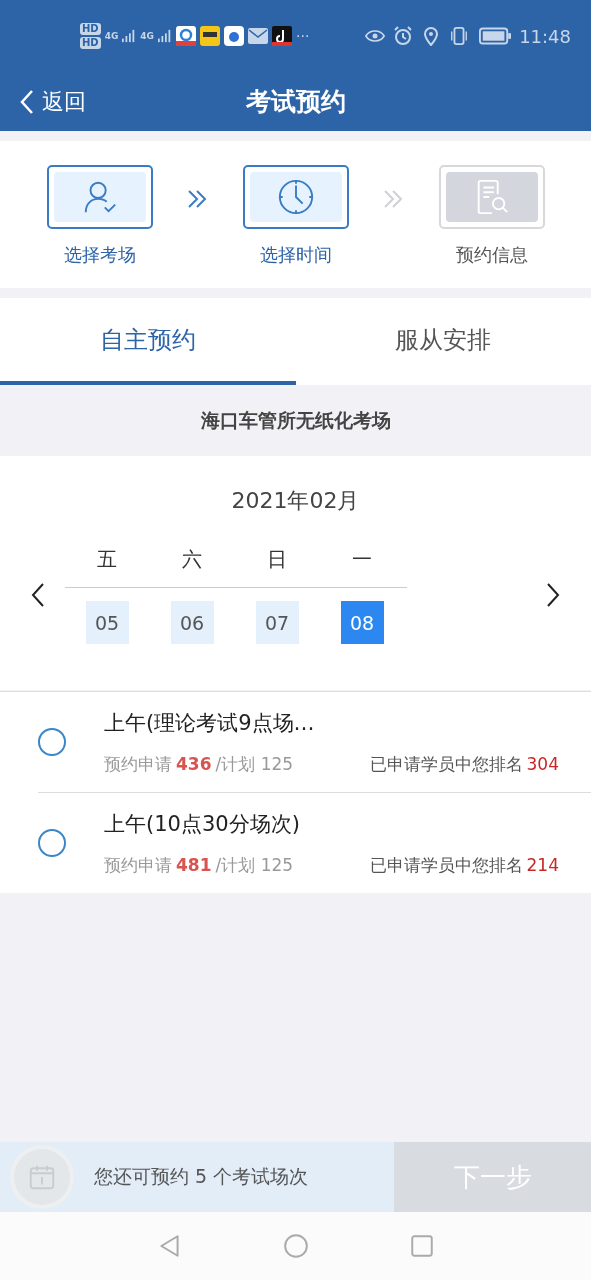 The width and height of the screenshot is (591, 1280). What do you see at coordinates (295, 102) in the screenshot?
I see `page-title: 考试预约` at bounding box center [295, 102].